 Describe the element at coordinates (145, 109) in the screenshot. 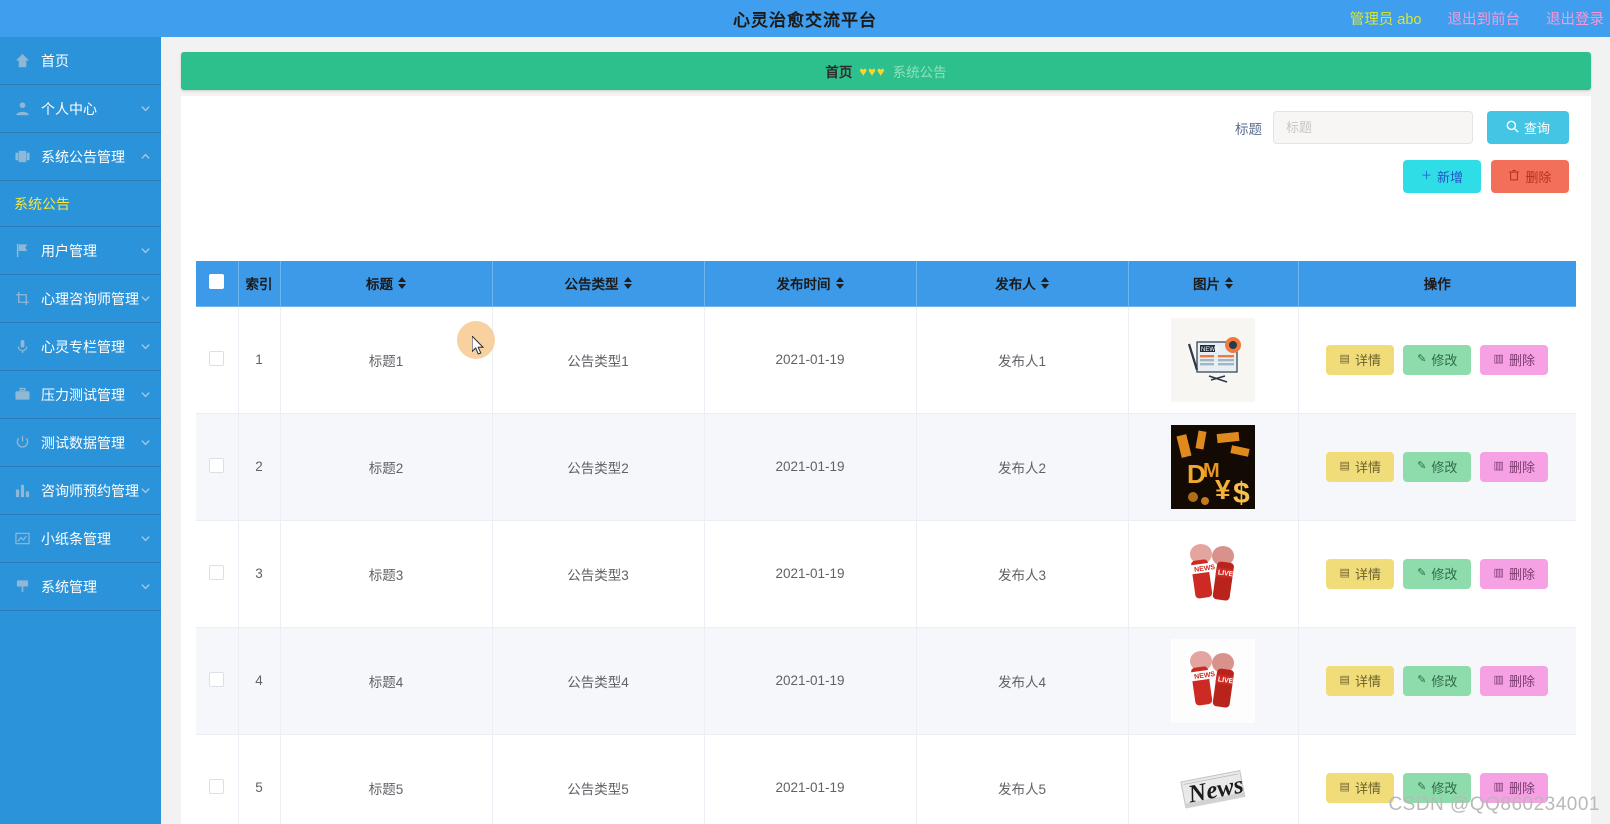

I see `chevron-down-icon` at that location.